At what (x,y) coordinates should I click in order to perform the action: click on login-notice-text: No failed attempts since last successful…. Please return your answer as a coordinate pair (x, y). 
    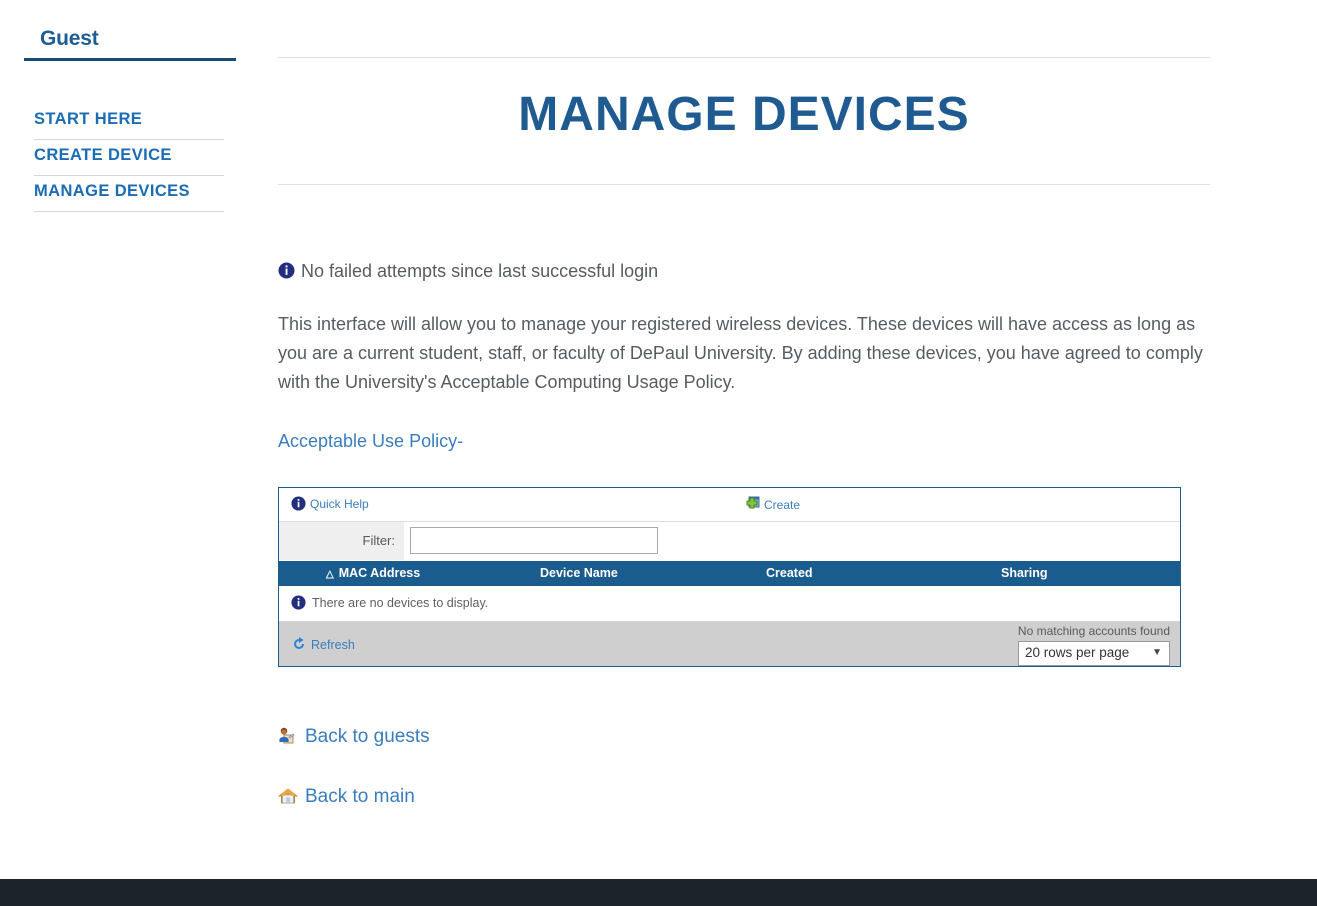
    Looking at the image, I should click on (480, 271).